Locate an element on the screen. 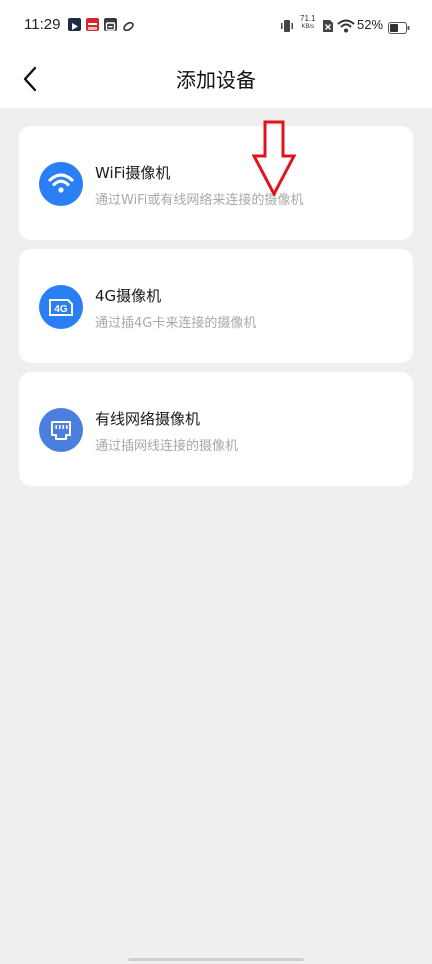  device-option-4g: 4G 4G摄像机 通过插4G卡来连接的摄像机 is located at coordinates (216, 306).